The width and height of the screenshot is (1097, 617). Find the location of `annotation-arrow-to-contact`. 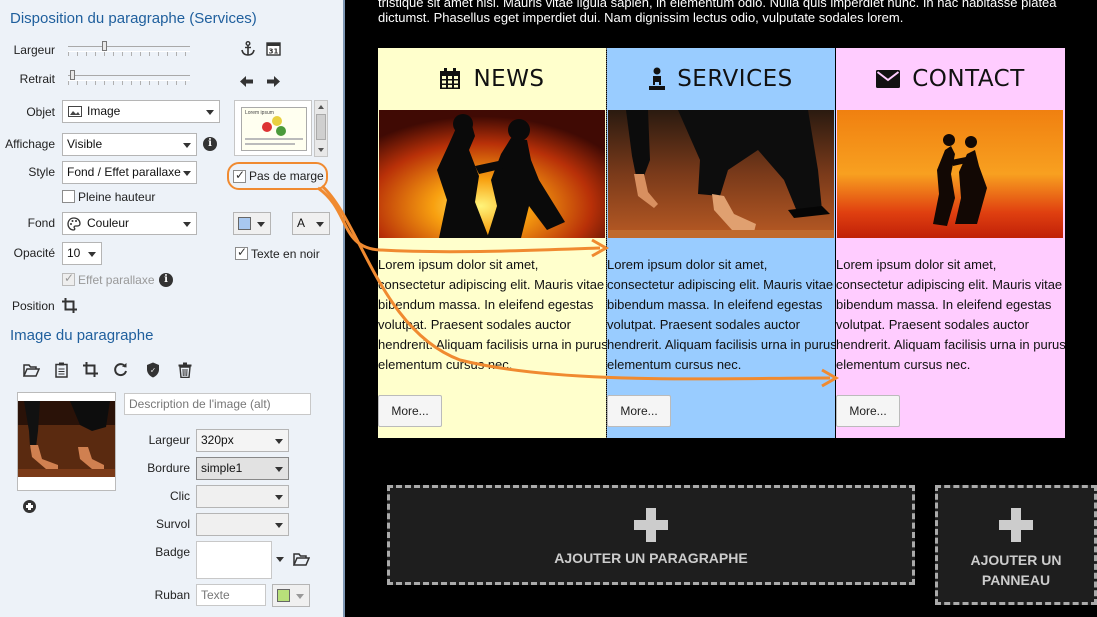

annotation-arrow-to-contact is located at coordinates (575, 282).